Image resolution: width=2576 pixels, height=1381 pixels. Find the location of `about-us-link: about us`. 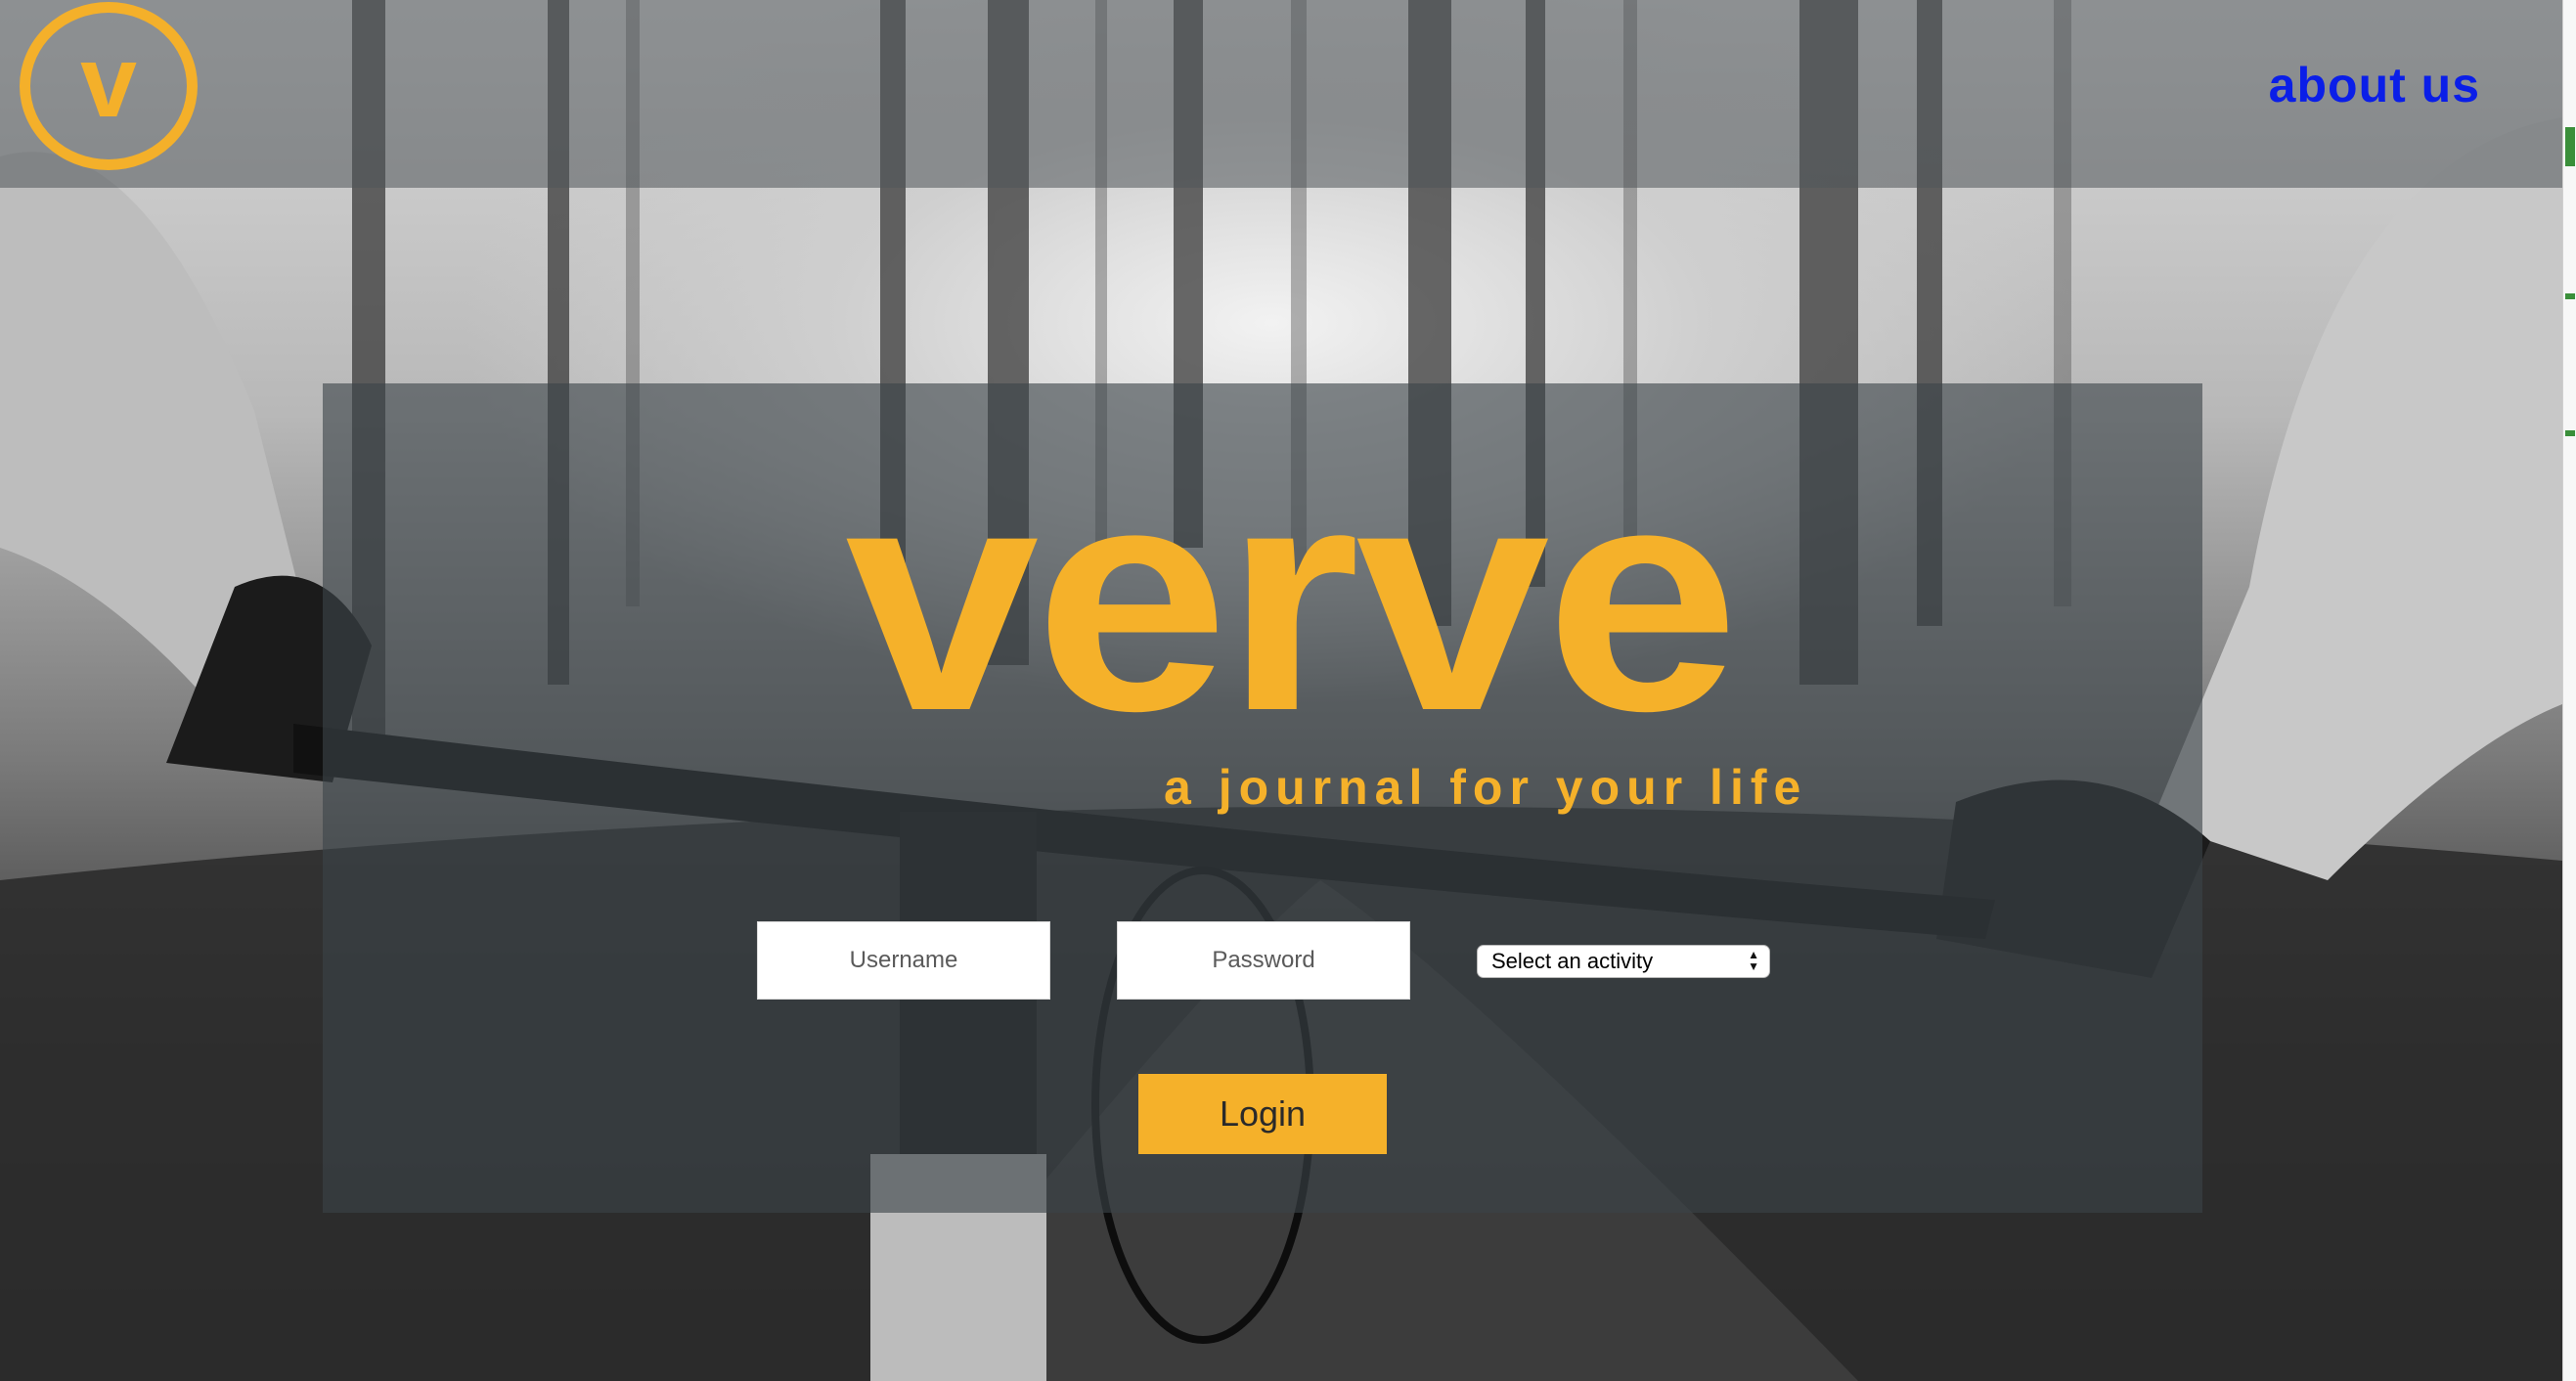

about-us-link: about us is located at coordinates (2374, 85).